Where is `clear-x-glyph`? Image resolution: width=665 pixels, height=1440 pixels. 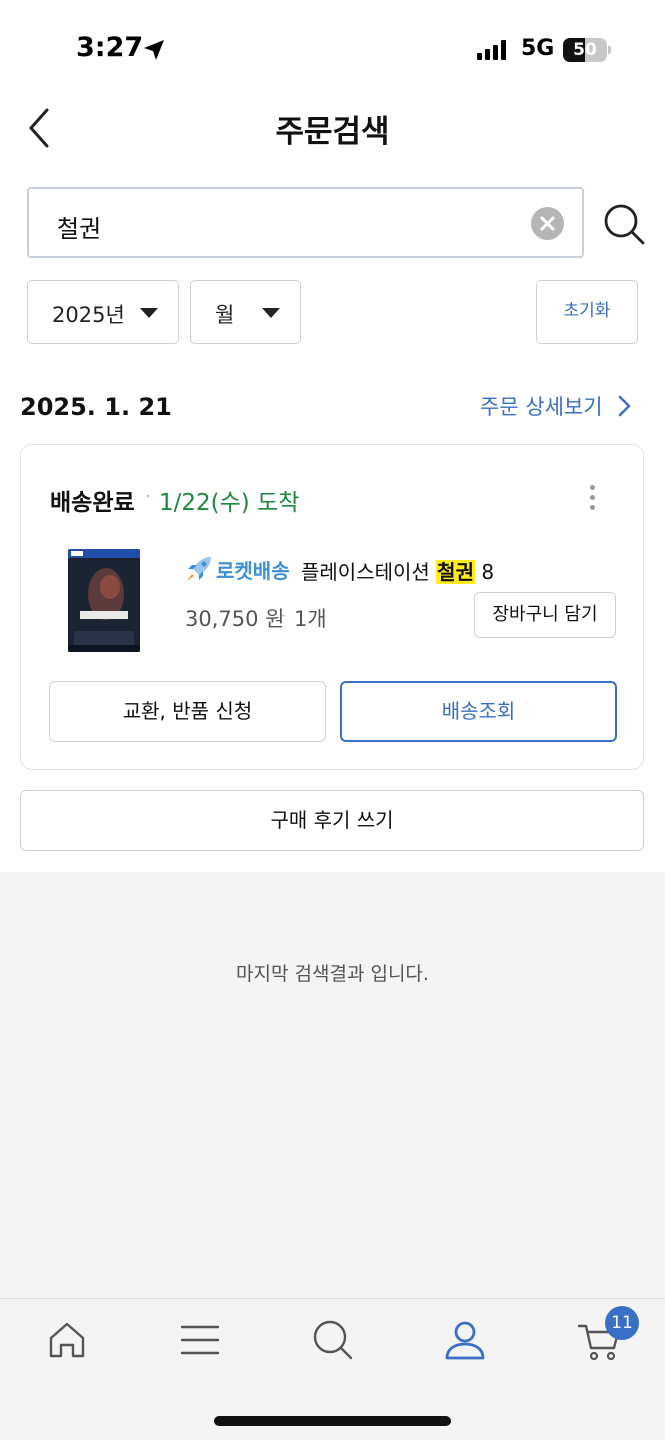
clear-x-glyph is located at coordinates (547, 223).